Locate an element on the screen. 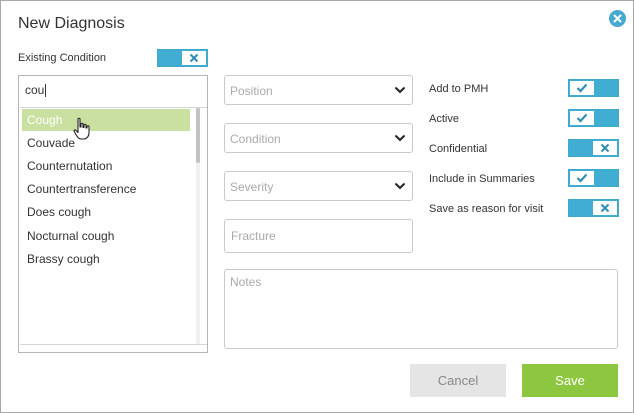  confidential-label: Confidential is located at coordinates (458, 149).